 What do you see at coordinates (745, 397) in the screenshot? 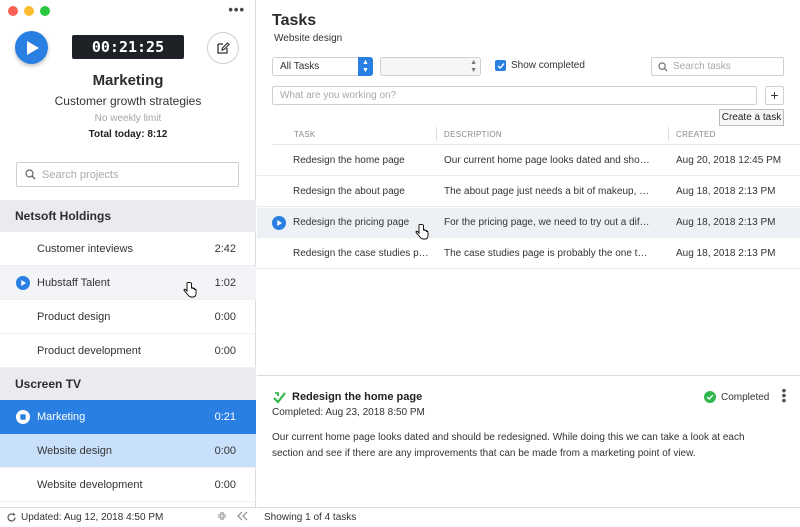
I see `completed-status-label: Completed` at bounding box center [745, 397].